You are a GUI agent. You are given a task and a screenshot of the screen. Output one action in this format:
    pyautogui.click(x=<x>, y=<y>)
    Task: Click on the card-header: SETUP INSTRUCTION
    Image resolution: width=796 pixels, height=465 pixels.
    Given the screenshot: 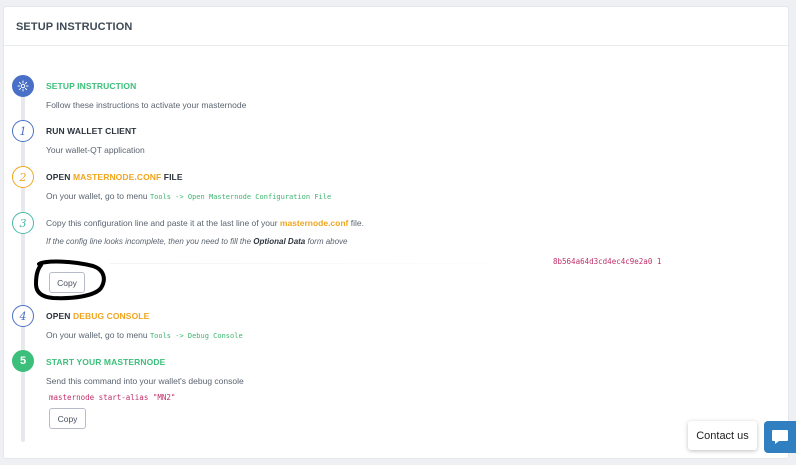 What is the action you would take?
    pyautogui.click(x=396, y=26)
    